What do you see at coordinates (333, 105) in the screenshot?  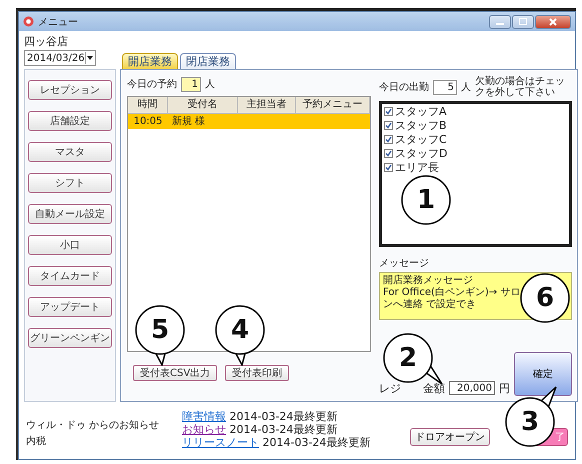 I see `column-header: 予約メニュー` at bounding box center [333, 105].